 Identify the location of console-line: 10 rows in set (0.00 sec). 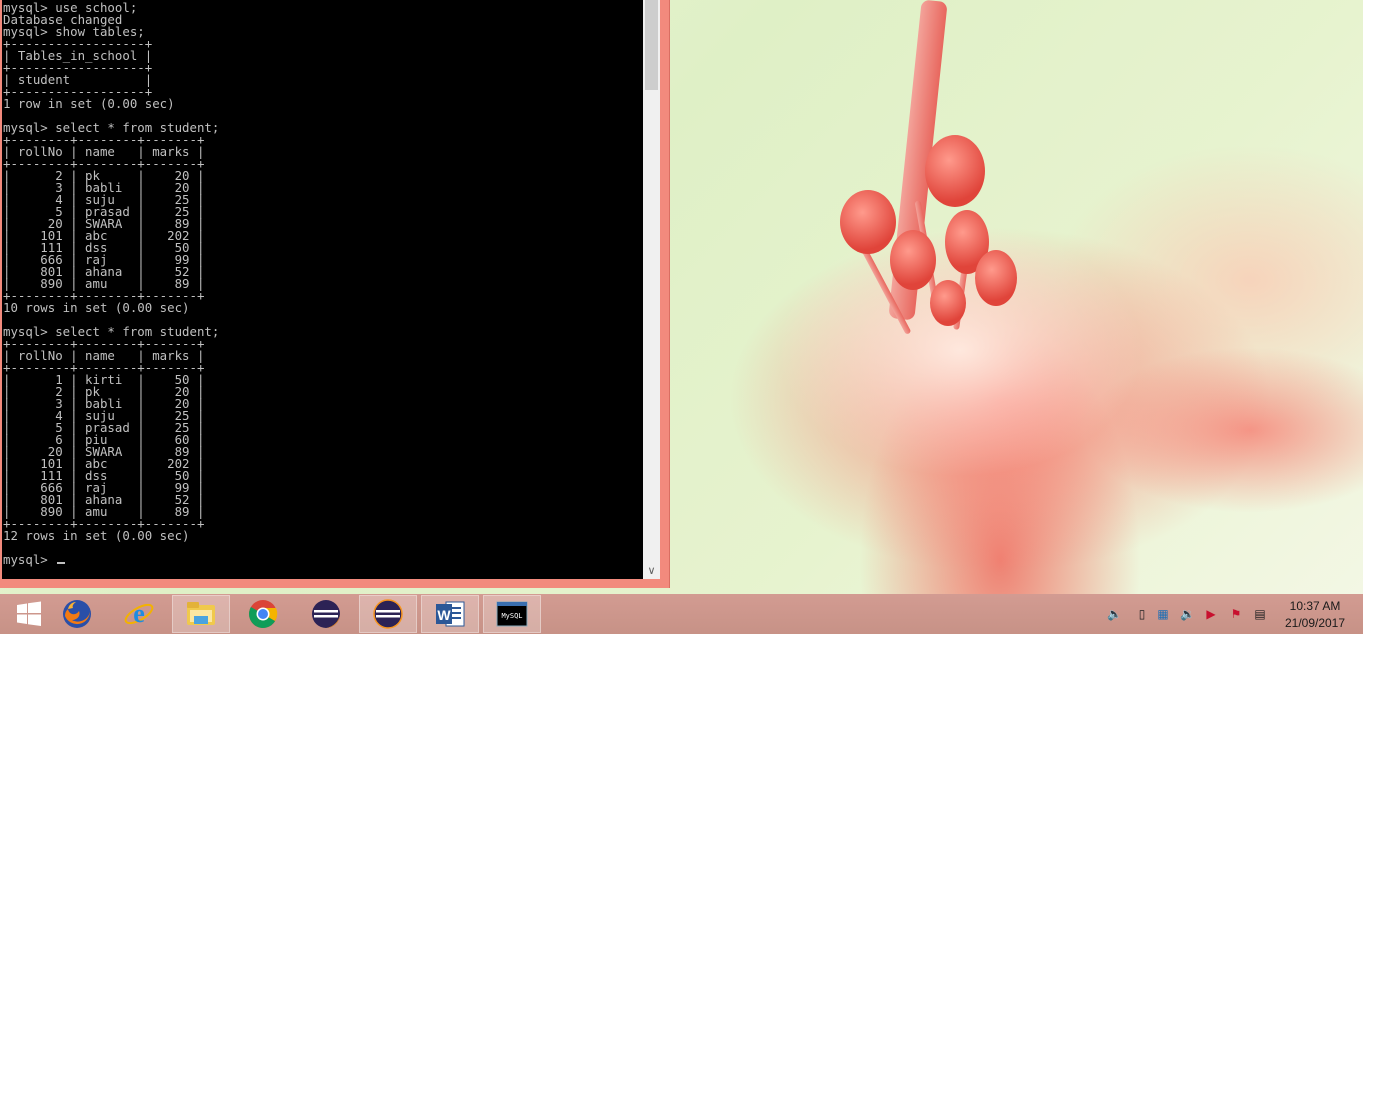
(96, 307).